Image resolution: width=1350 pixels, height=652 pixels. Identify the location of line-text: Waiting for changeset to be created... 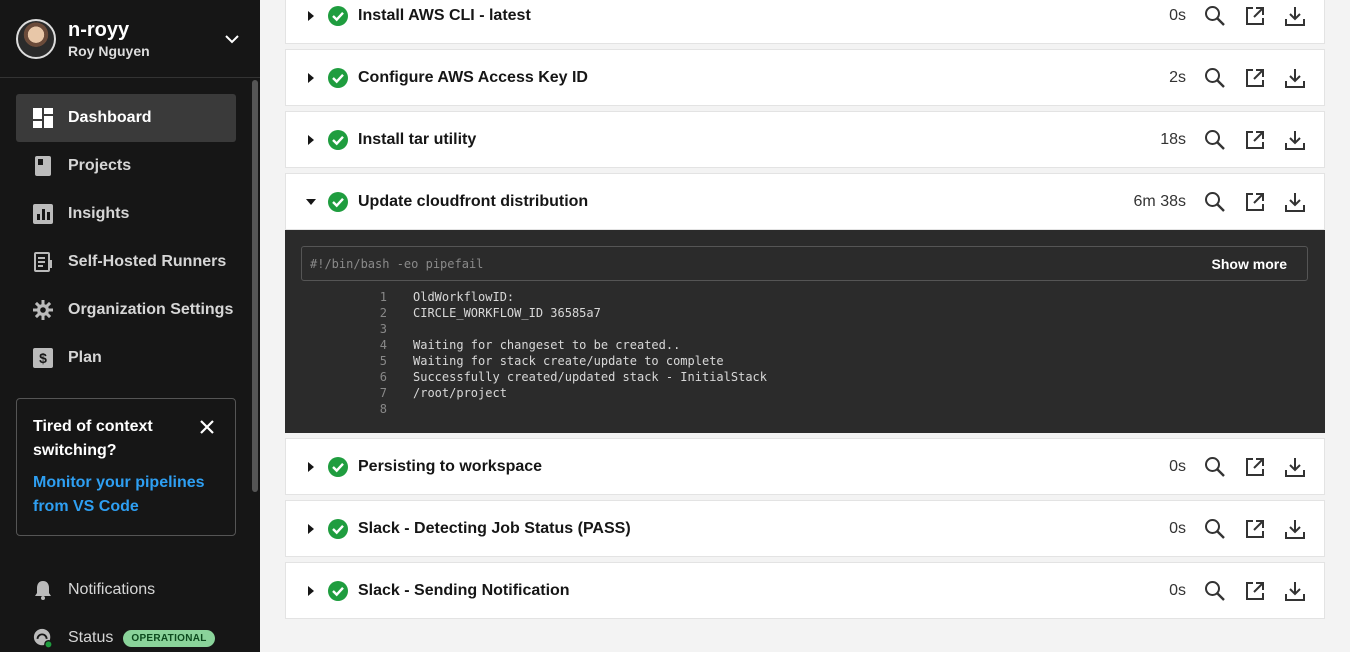
(547, 345).